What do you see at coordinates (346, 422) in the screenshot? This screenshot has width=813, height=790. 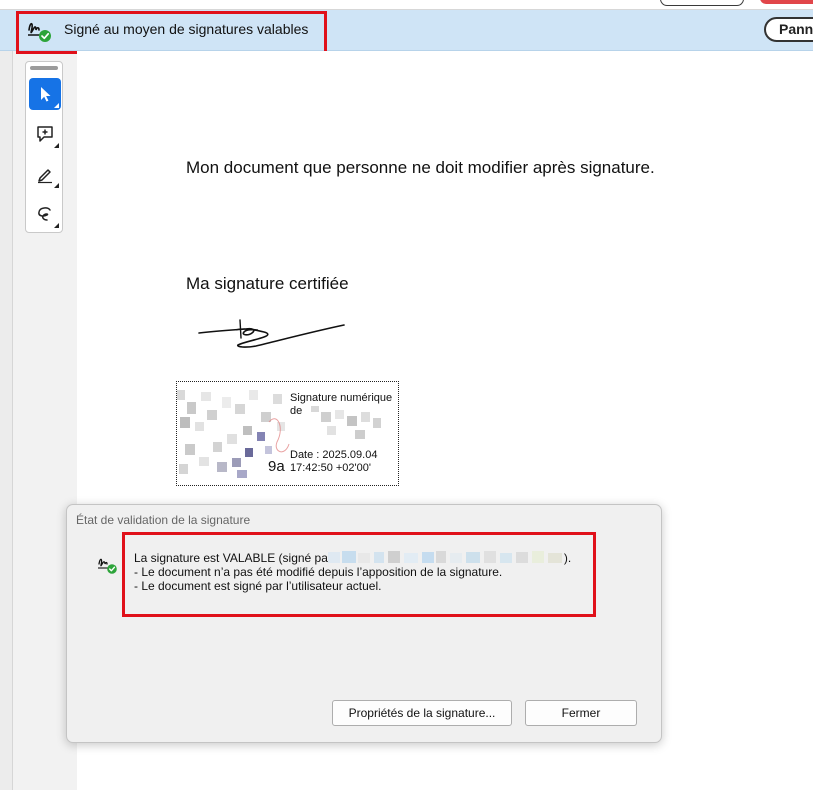 I see `redacted-signer-mosaic` at bounding box center [346, 422].